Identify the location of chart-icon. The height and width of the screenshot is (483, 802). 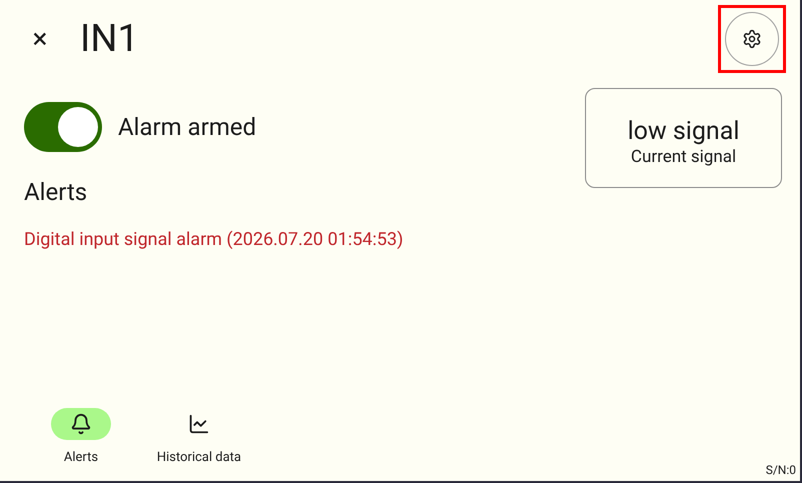
(199, 423).